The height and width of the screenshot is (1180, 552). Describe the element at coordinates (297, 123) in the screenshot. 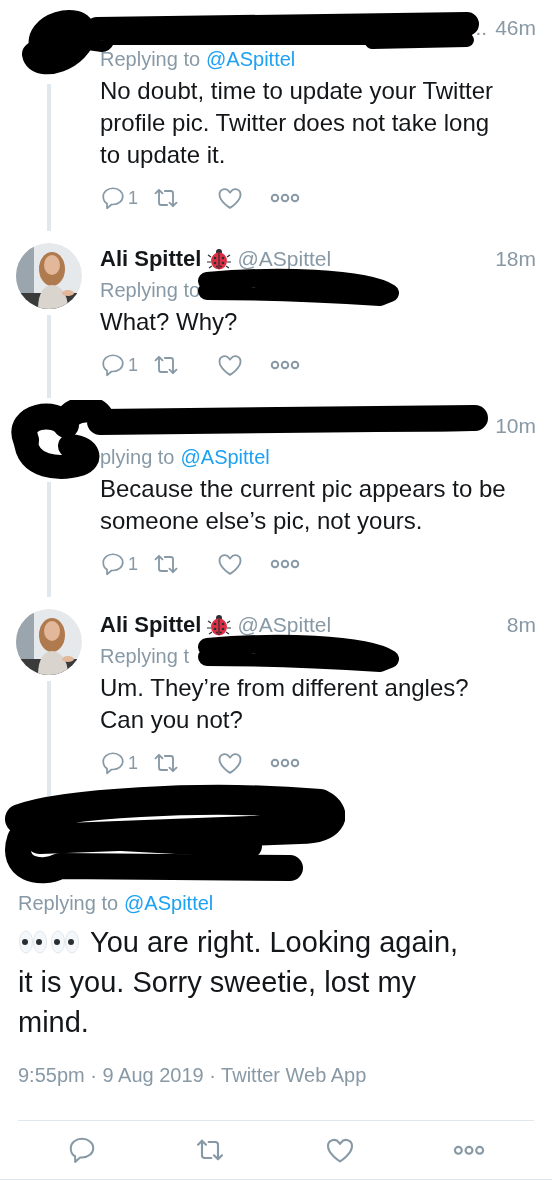

I see `tweet-text: No doubt, time to update your Twitter profile pic. Twitter does not take long to update it.` at that location.